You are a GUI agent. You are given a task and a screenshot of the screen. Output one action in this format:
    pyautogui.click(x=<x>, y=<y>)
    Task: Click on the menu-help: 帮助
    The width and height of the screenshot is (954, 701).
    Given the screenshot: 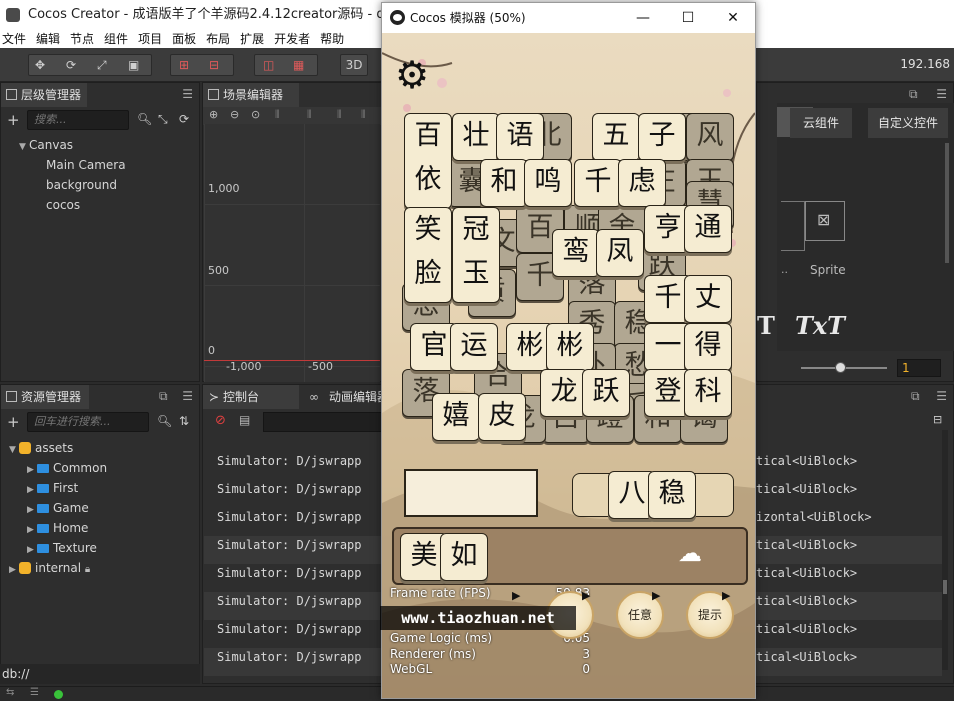 What is the action you would take?
    pyautogui.click(x=332, y=39)
    